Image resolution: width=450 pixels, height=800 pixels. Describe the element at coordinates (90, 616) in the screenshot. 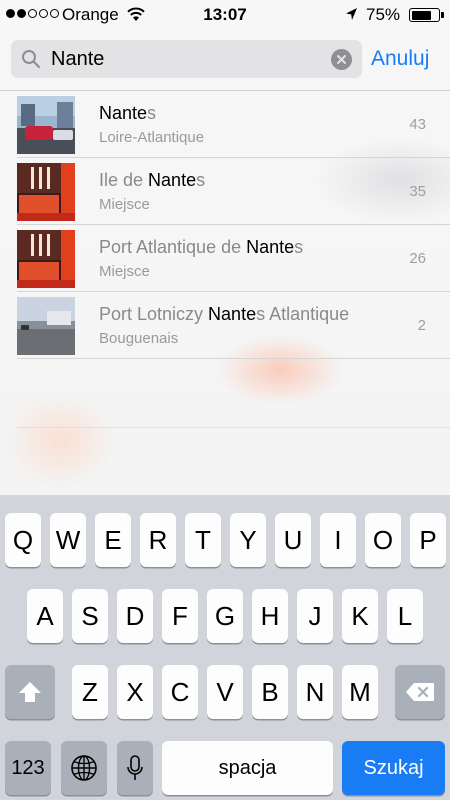

I see `key-s: S` at that location.